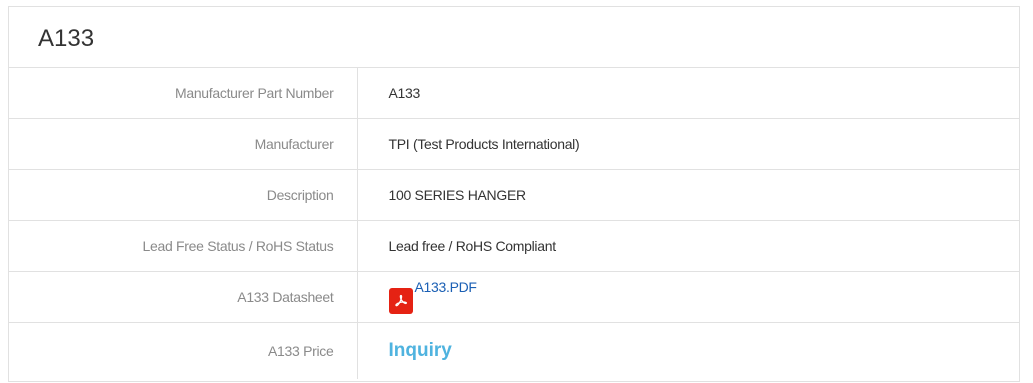 This screenshot has width=1033, height=383. What do you see at coordinates (183, 246) in the screenshot?
I see `row-label-rohs-status: Lead Free Status / RoHS Status` at bounding box center [183, 246].